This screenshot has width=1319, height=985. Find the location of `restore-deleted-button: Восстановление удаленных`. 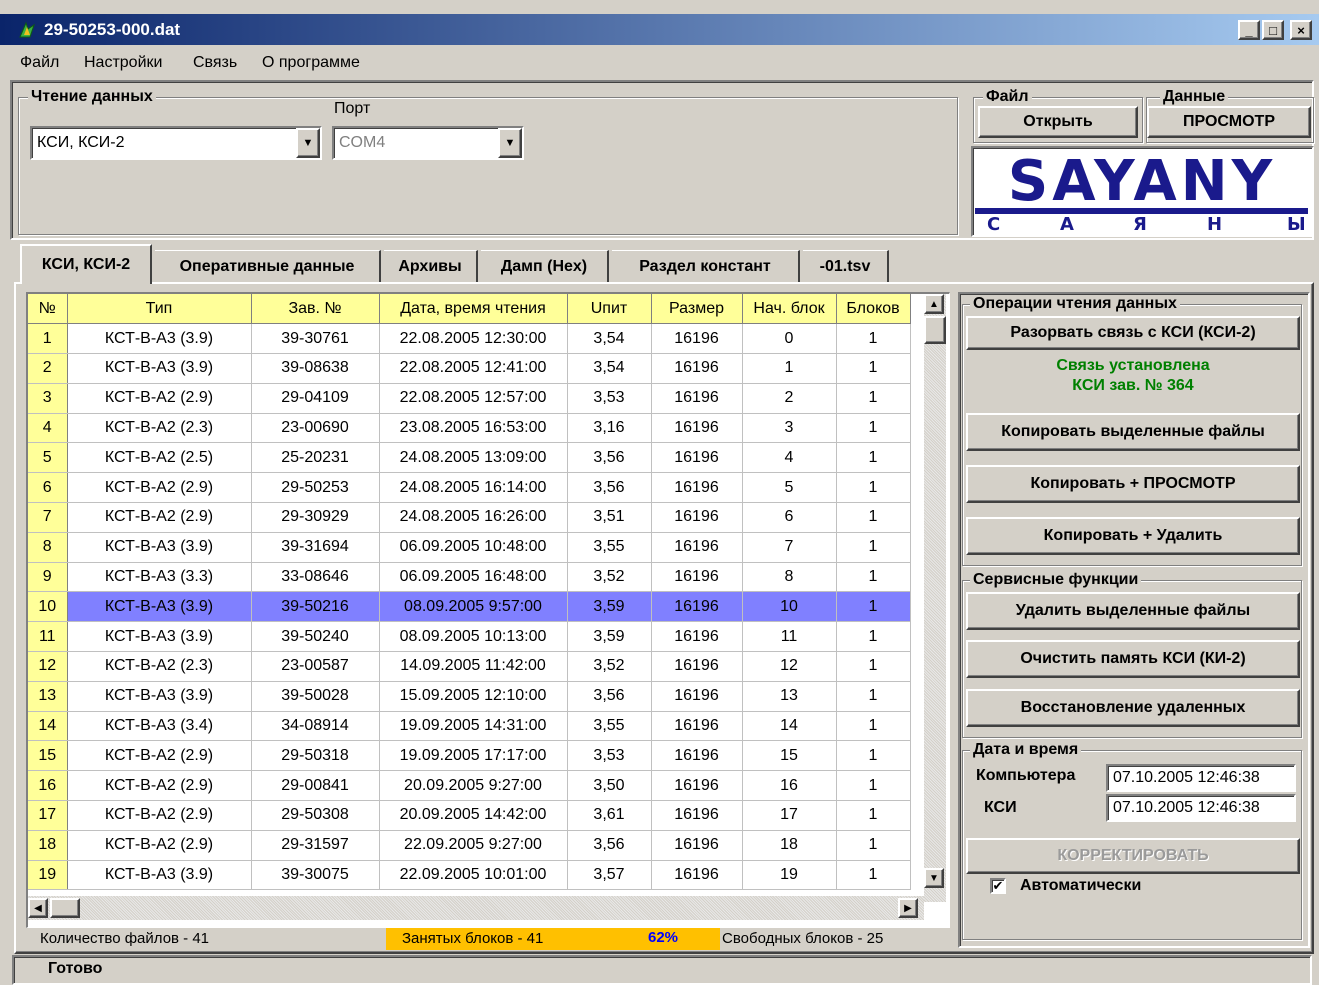

restore-deleted-button: Восстановление удаленных is located at coordinates (1133, 708).